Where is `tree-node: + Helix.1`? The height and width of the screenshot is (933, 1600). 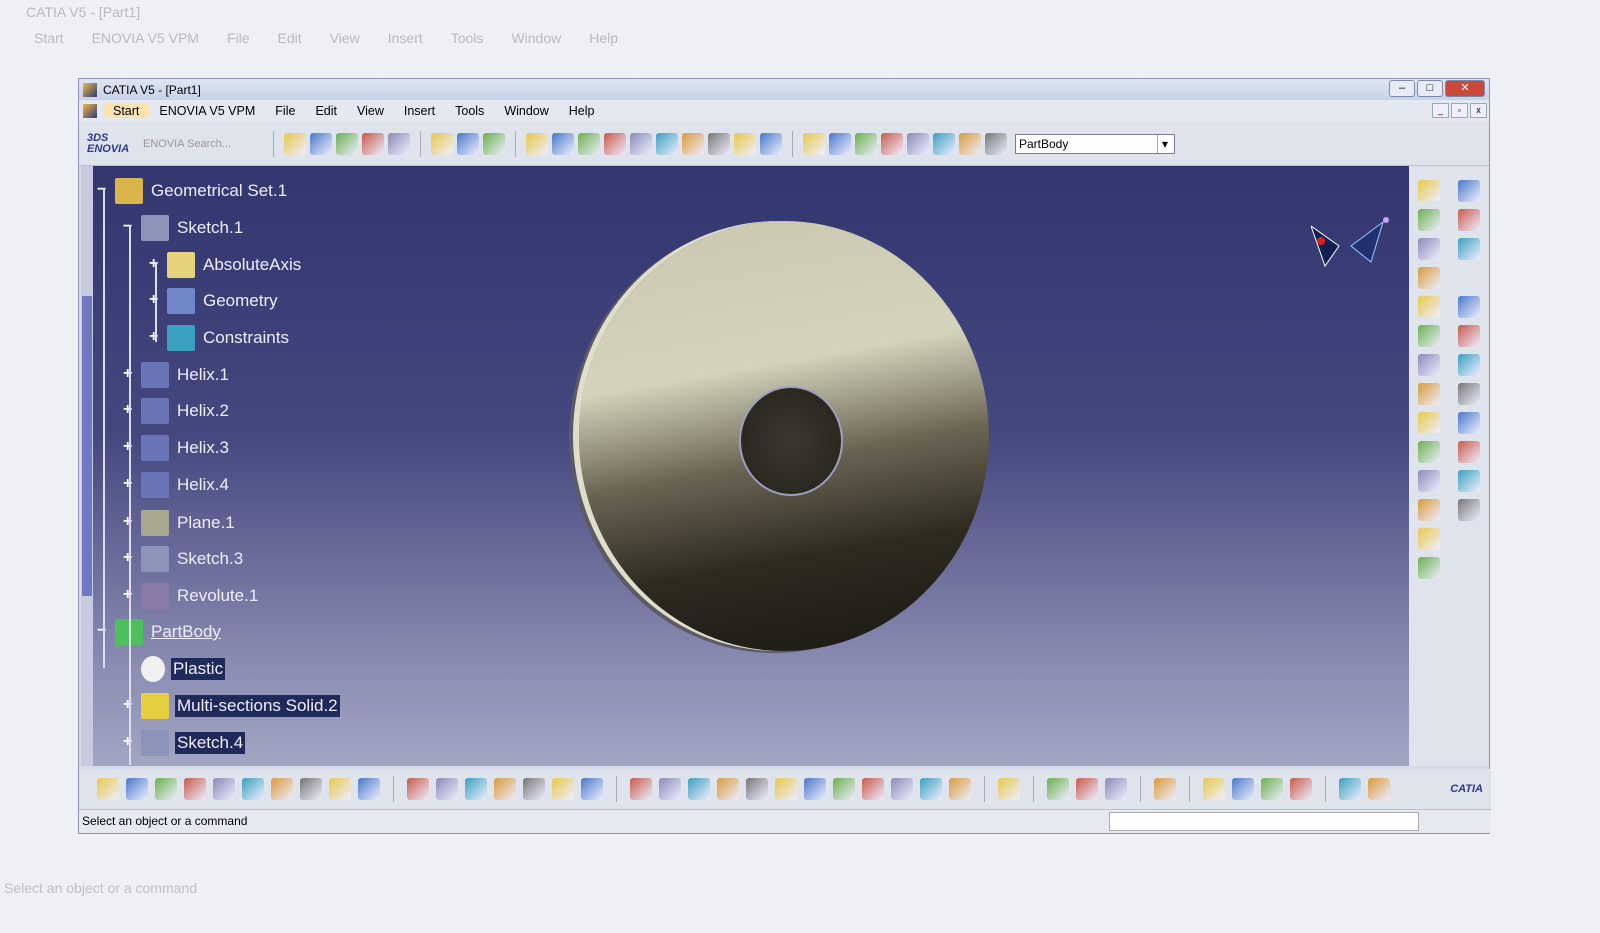
tree-node: + Helix.1 is located at coordinates (177, 375).